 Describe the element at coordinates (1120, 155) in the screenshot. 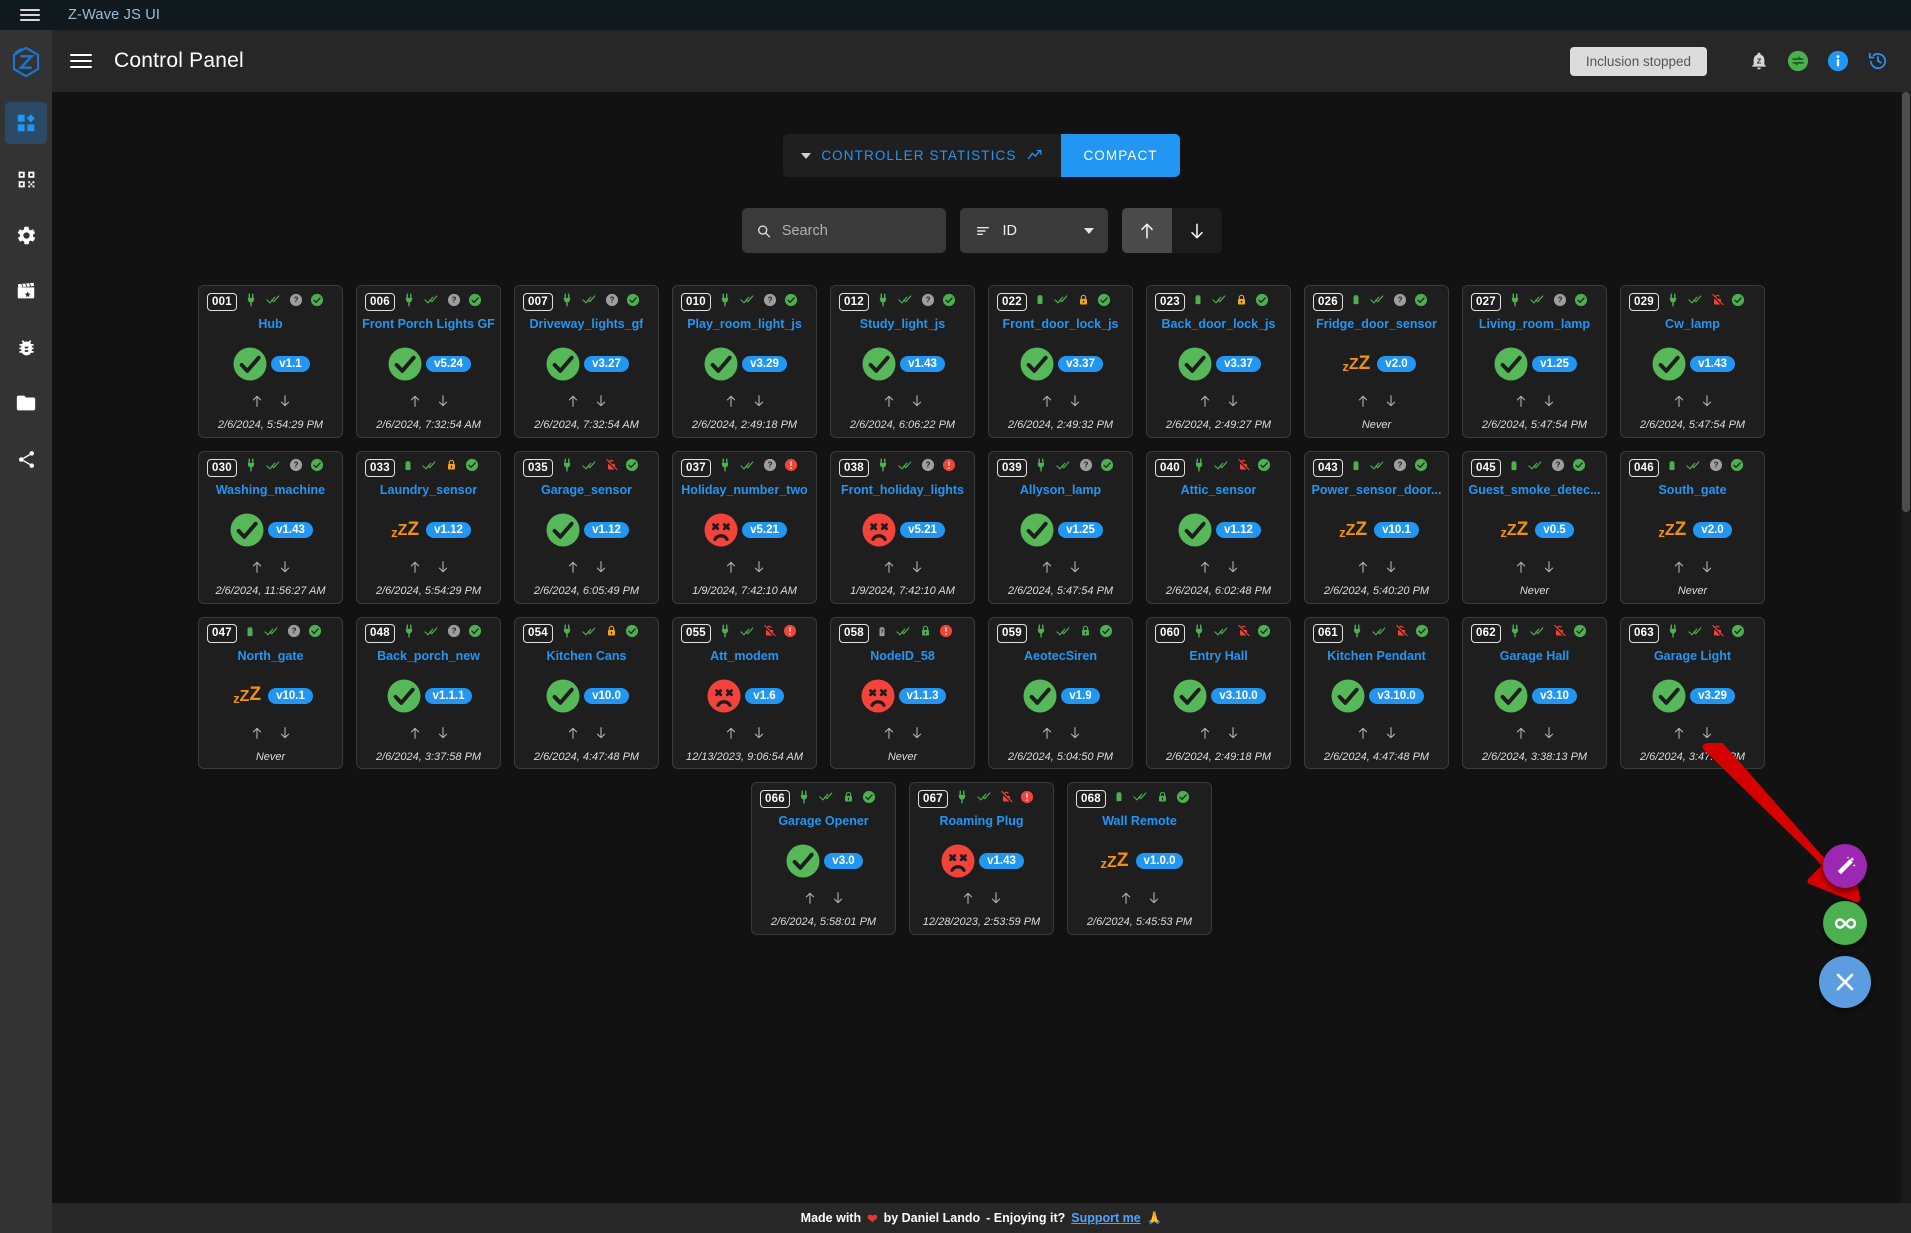

I see `compact-toggle-button: COMPACT` at that location.